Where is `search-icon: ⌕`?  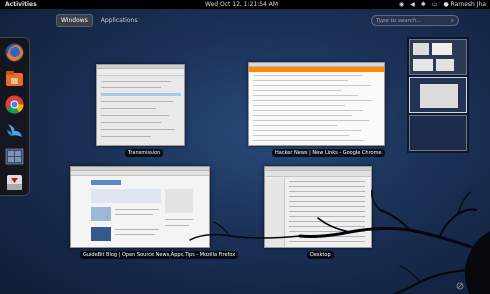 search-icon: ⌕ is located at coordinates (452, 20).